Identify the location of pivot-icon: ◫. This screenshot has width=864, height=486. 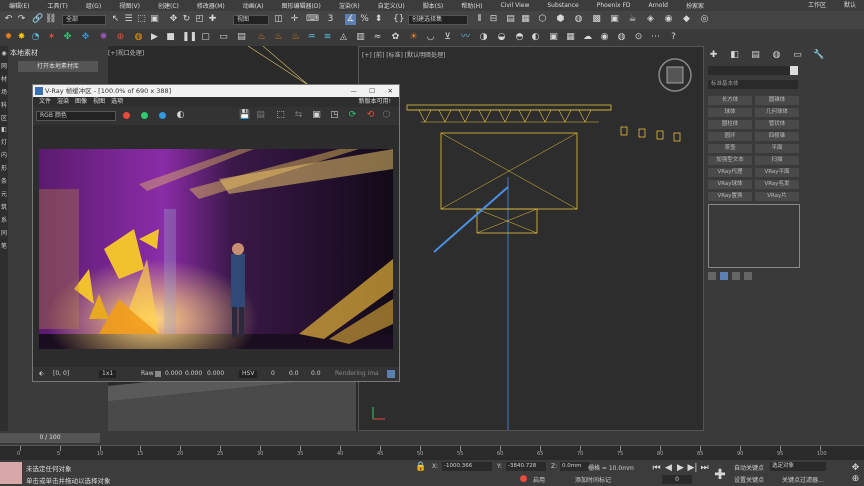
(278, 19).